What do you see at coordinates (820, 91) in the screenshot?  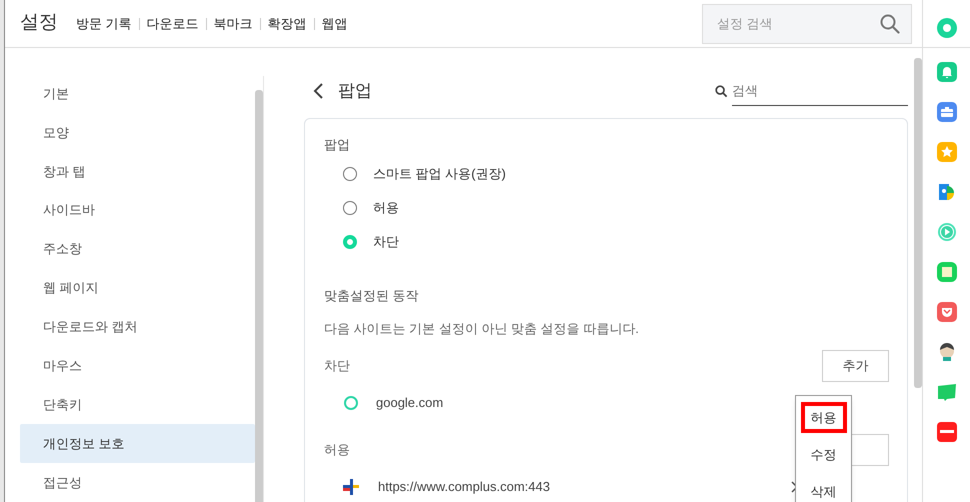 I see `page-search-field: 검색` at bounding box center [820, 91].